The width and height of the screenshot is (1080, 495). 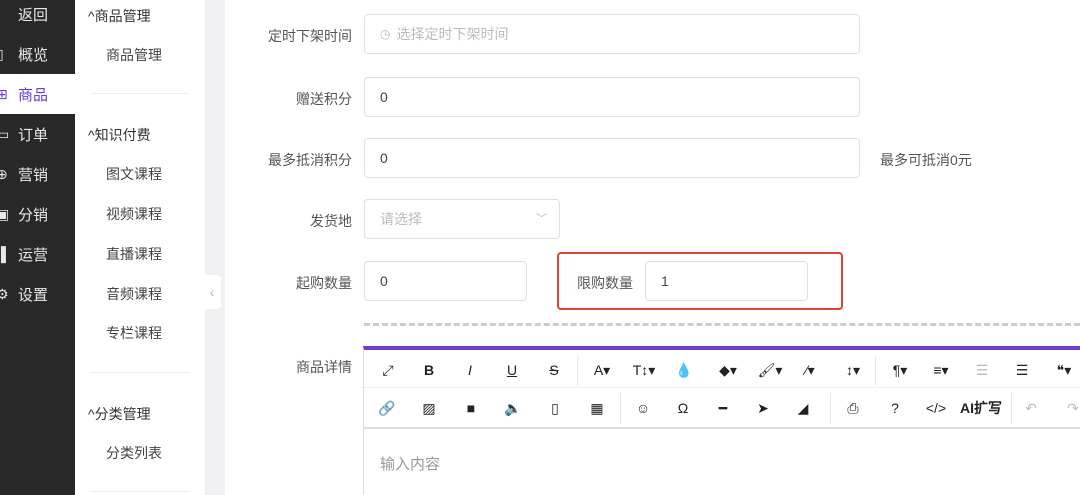 What do you see at coordinates (723, 408) in the screenshot?
I see `hr-button: ━` at bounding box center [723, 408].